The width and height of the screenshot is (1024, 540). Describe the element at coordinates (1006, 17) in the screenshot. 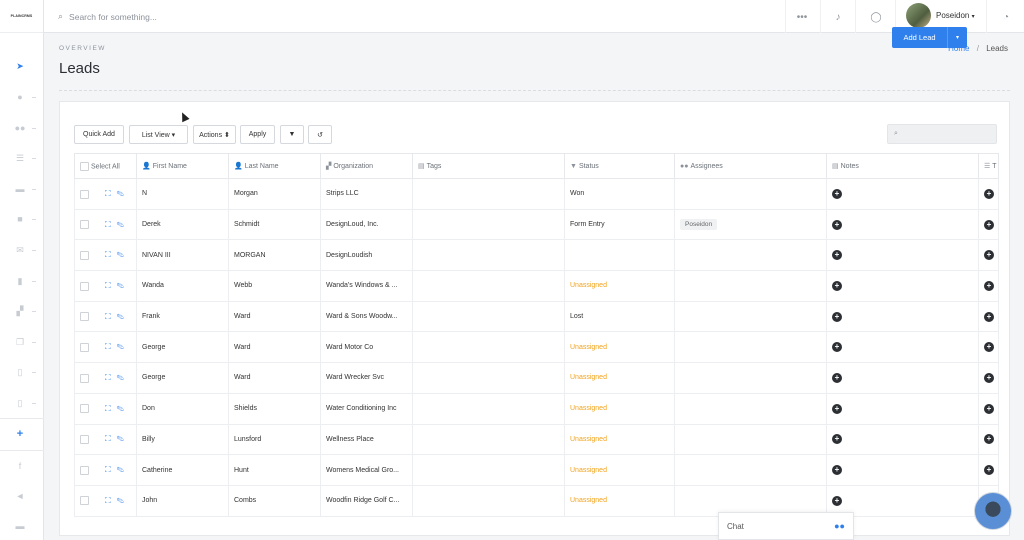

I see `timer-icon: ◔` at that location.